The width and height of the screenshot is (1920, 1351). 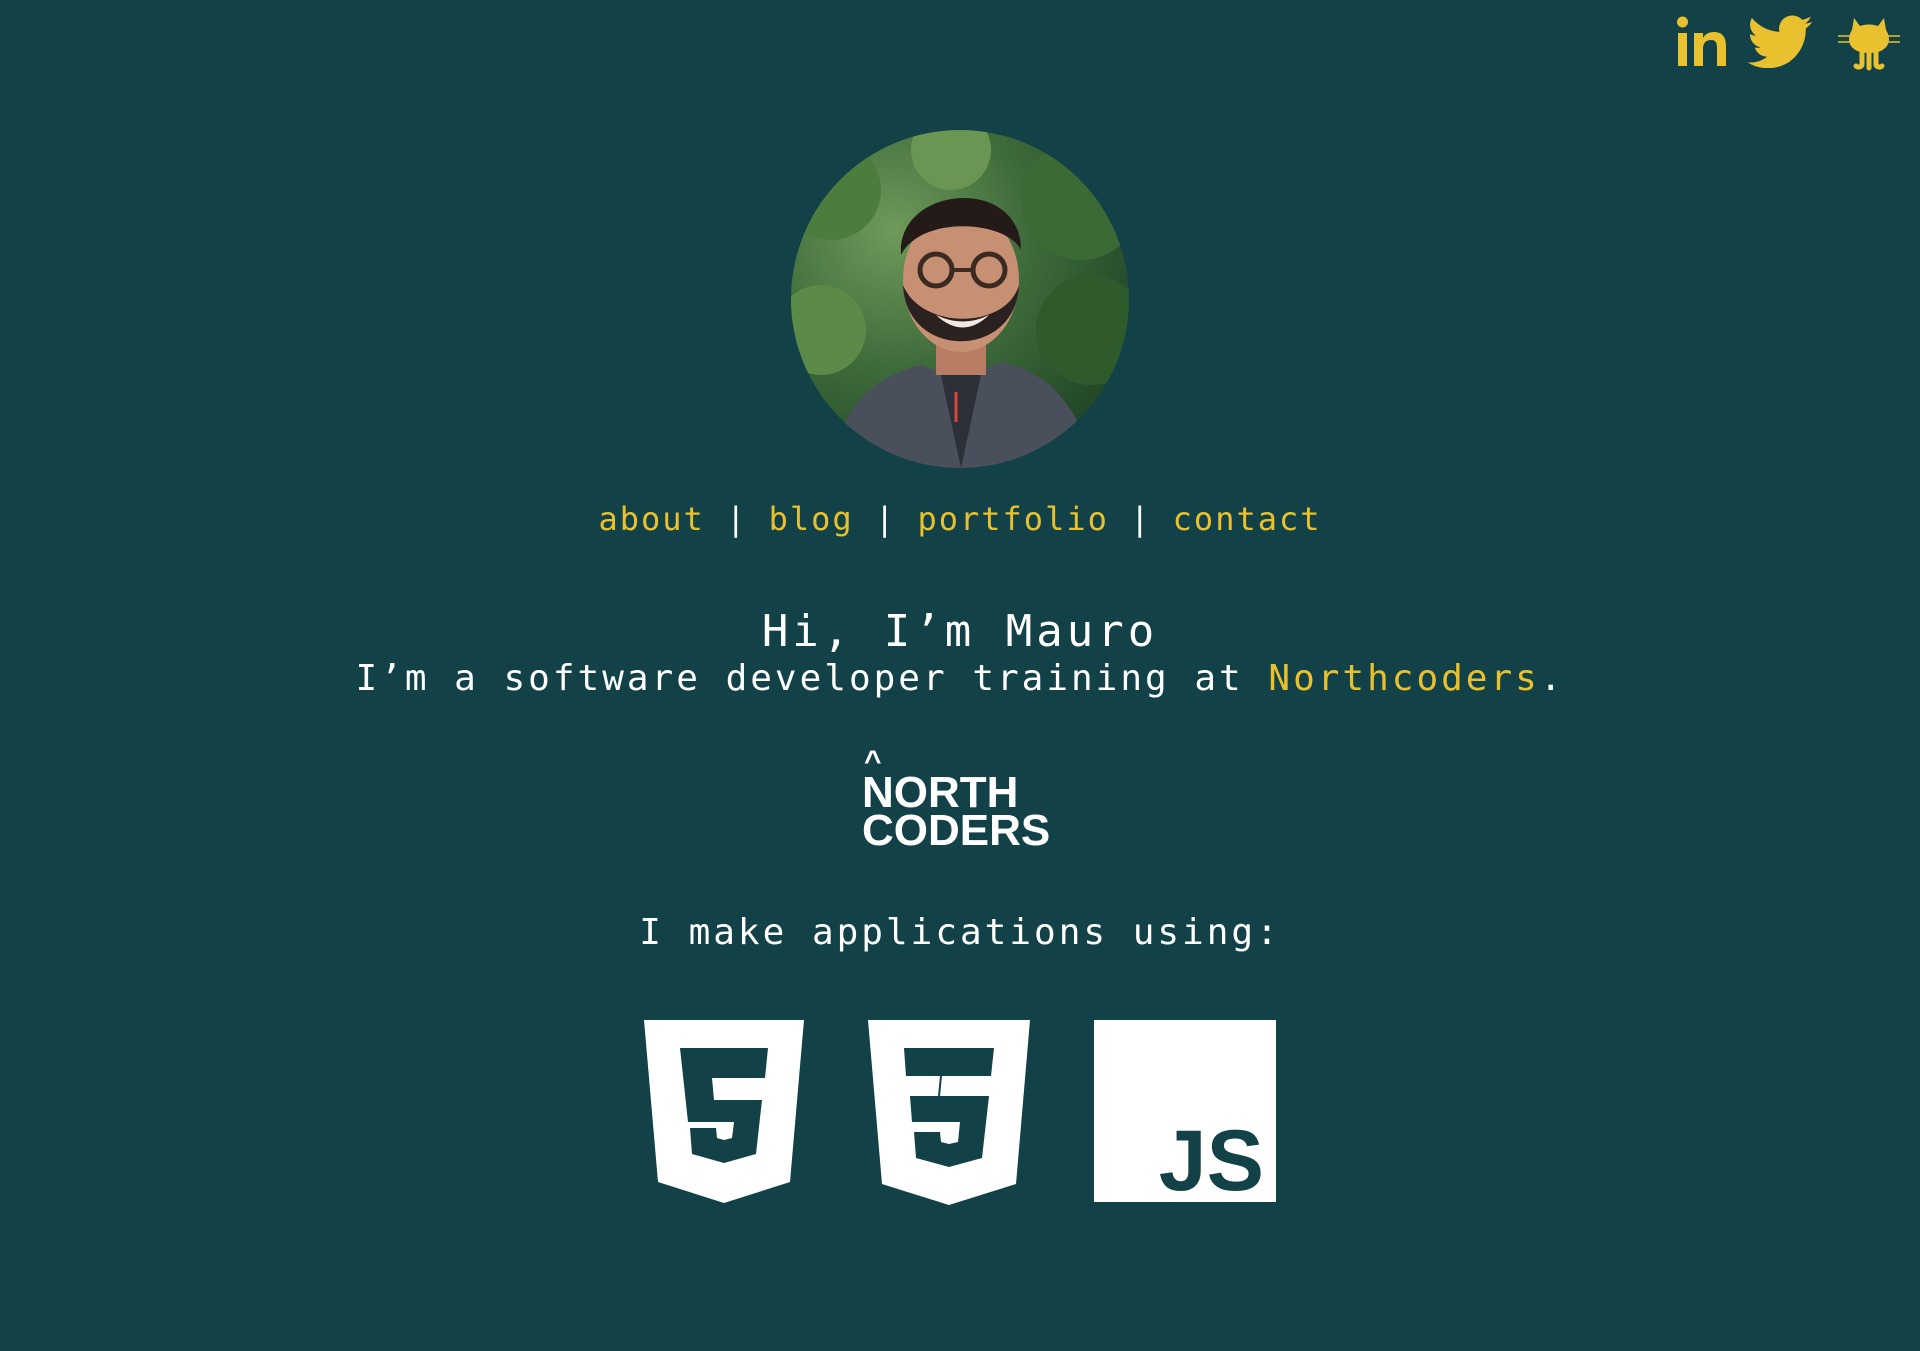 I want to click on avatar, so click(x=960, y=299).